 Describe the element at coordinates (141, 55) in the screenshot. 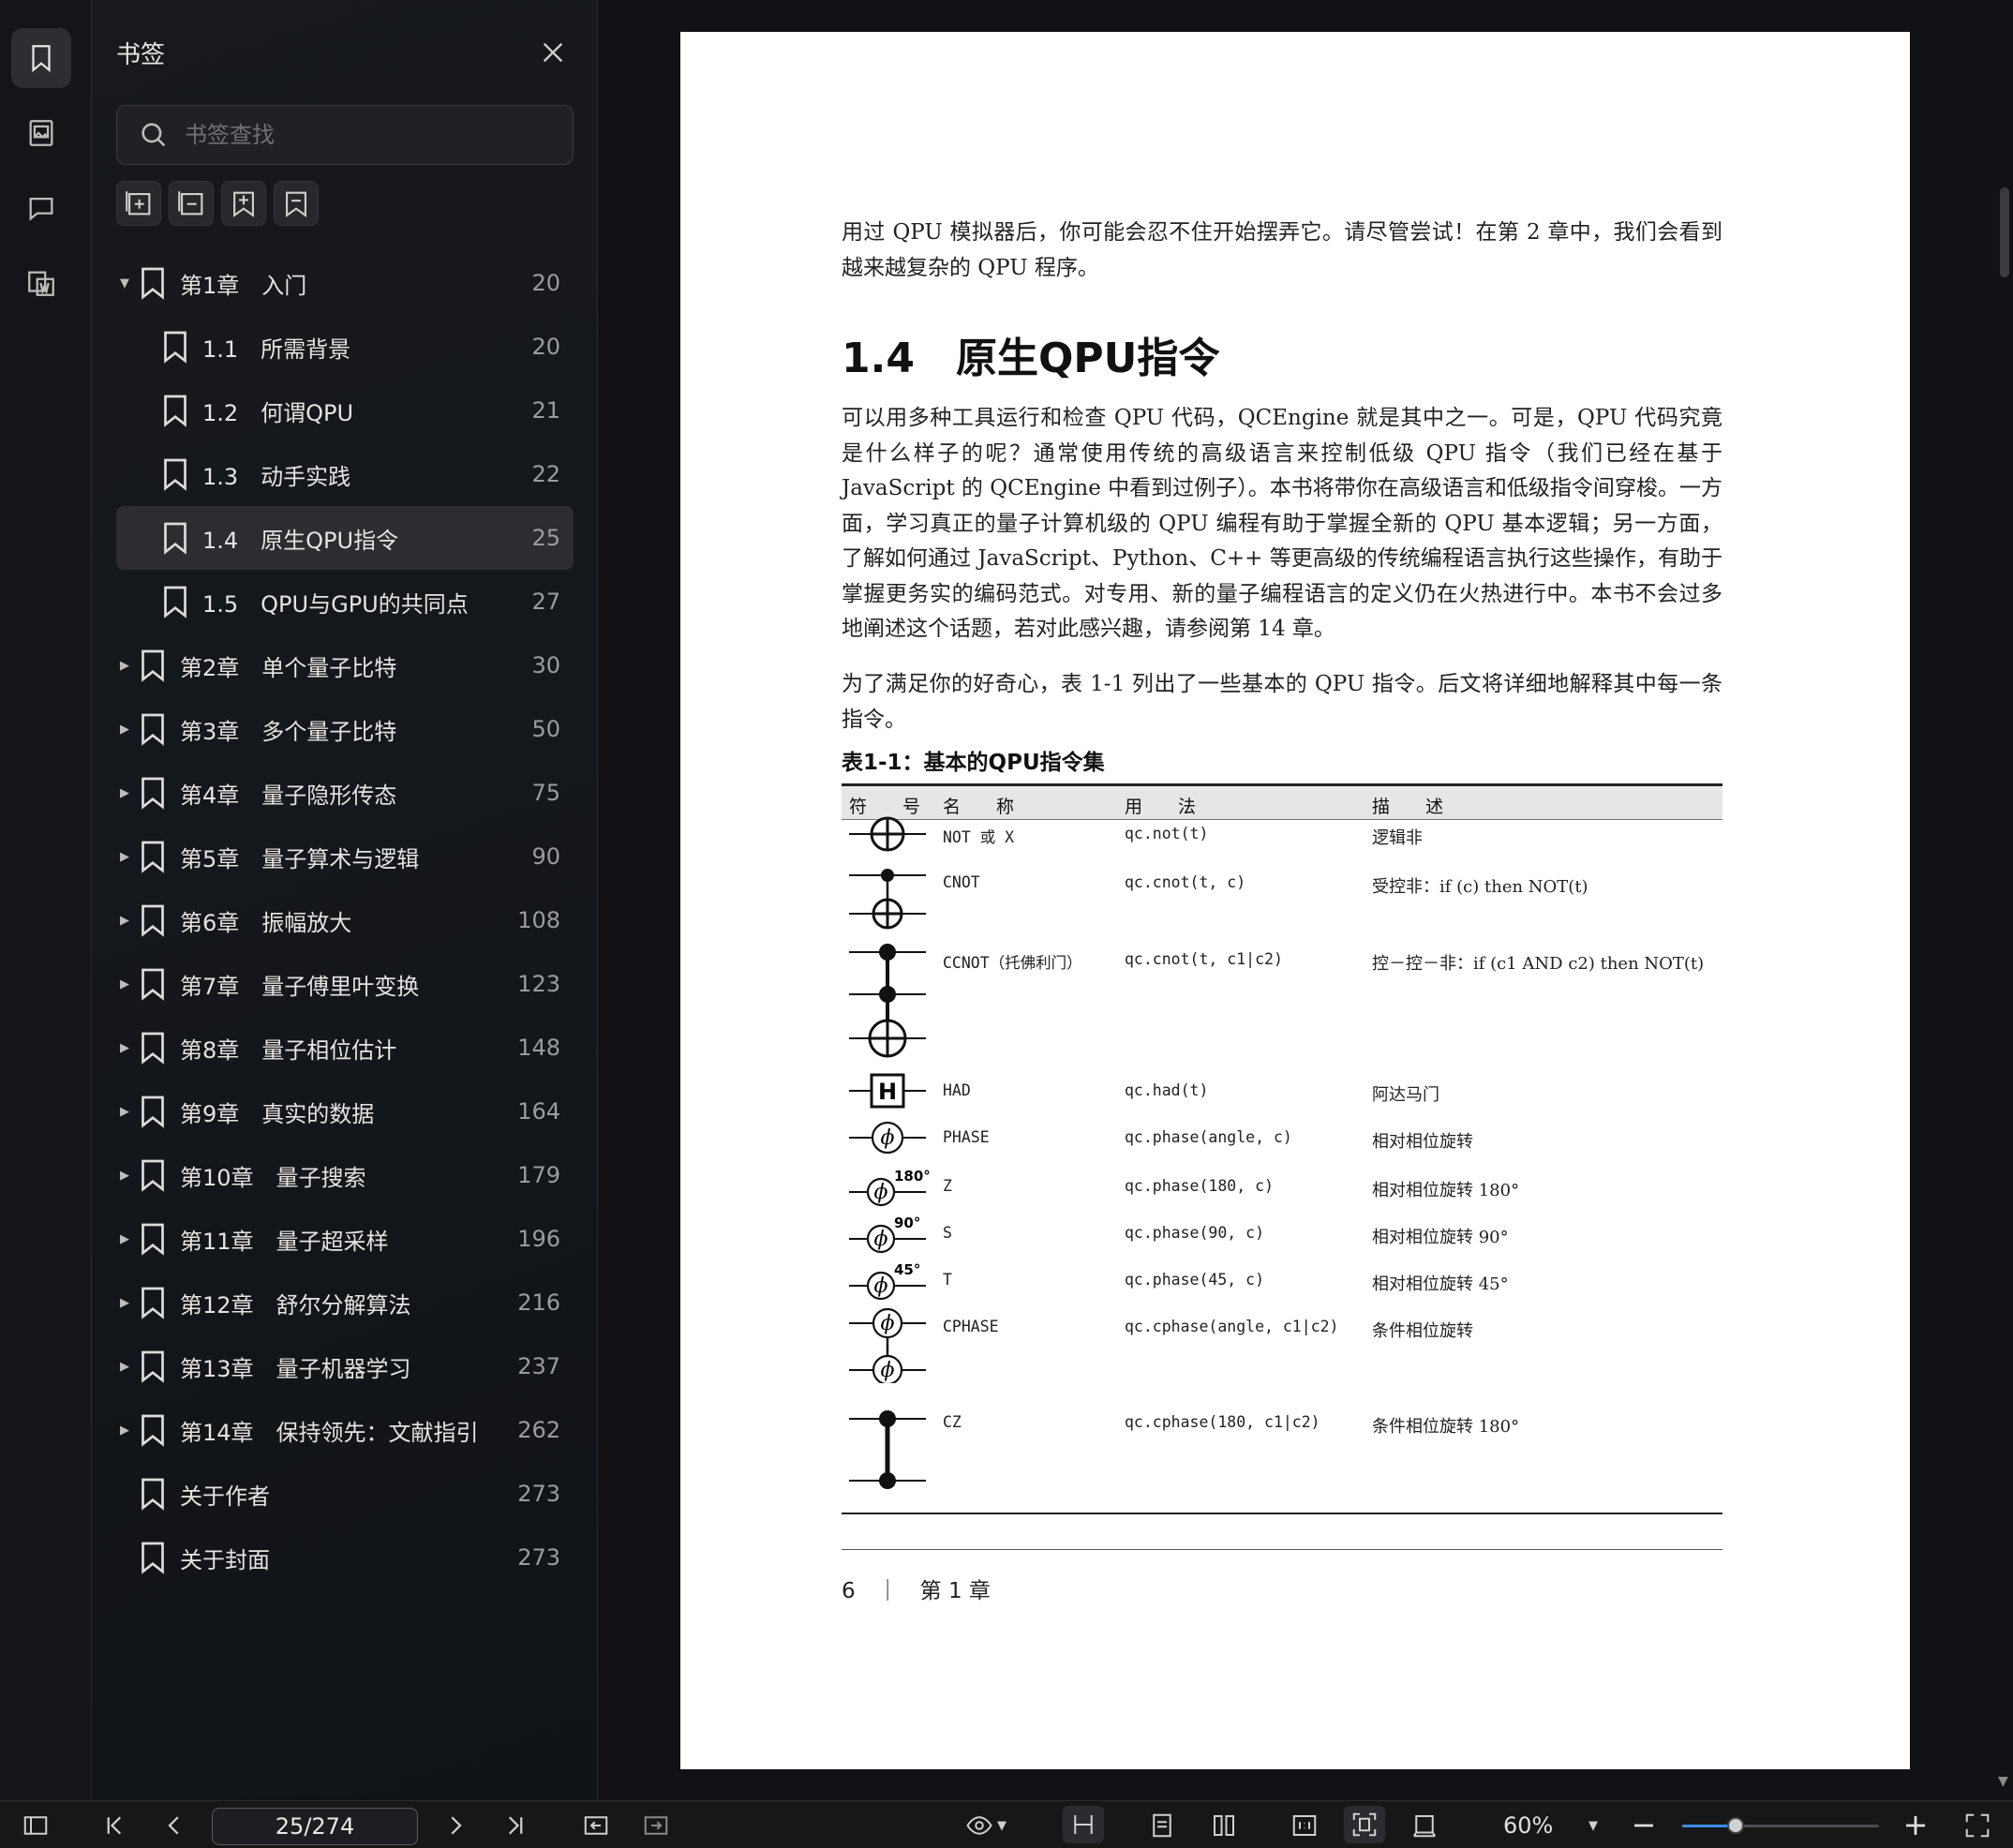

I see `panel-title: 书签` at that location.